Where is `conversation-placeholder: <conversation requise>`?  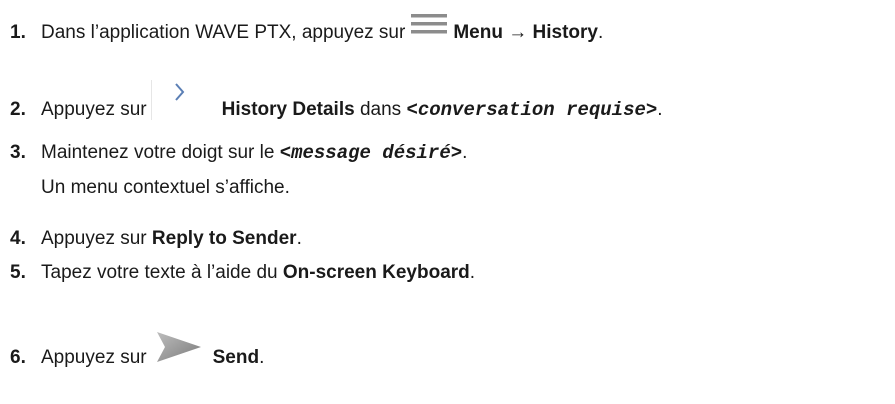 conversation-placeholder: <conversation requise> is located at coordinates (532, 110).